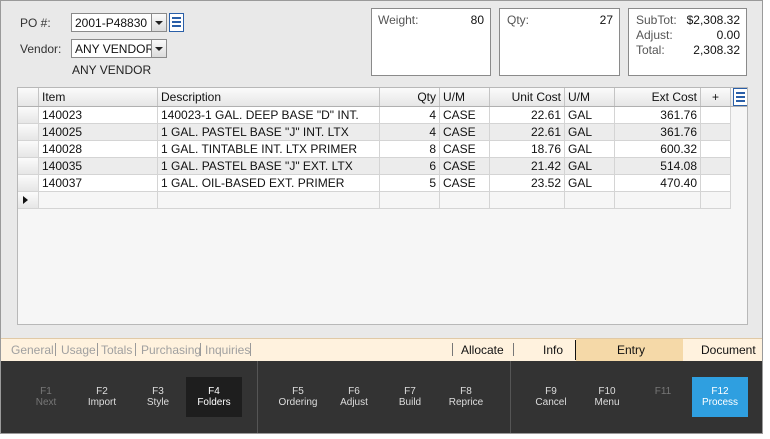 The height and width of the screenshot is (439, 770). Describe the element at coordinates (728, 350) in the screenshot. I see `tab-document: Document` at that location.